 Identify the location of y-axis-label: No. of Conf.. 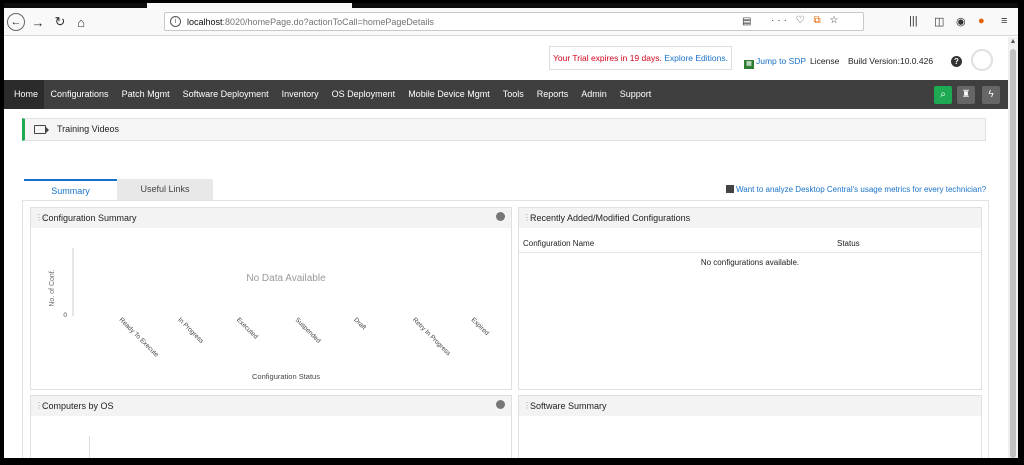
(52, 287).